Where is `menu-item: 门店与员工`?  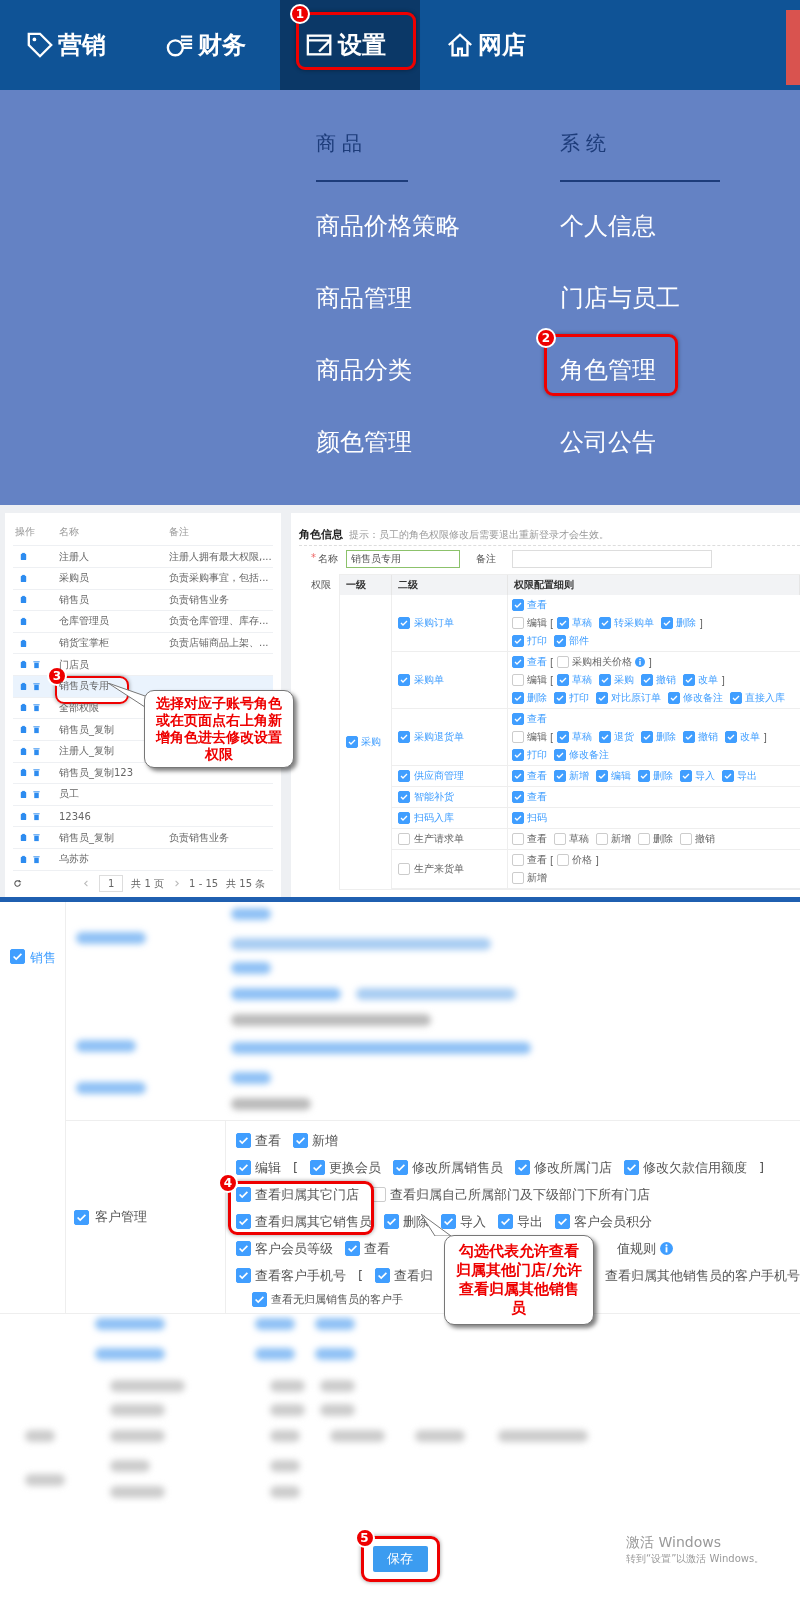 menu-item: 门店与员工 is located at coordinates (618, 298).